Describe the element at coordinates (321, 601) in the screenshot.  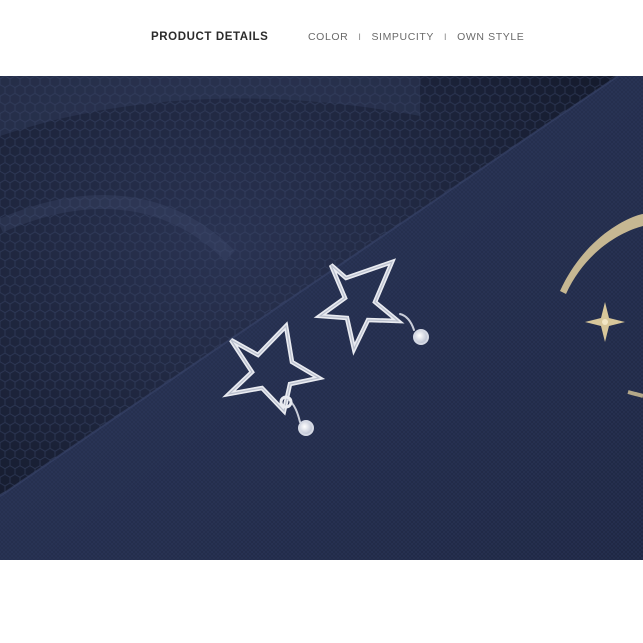
I see `page-footer` at that location.